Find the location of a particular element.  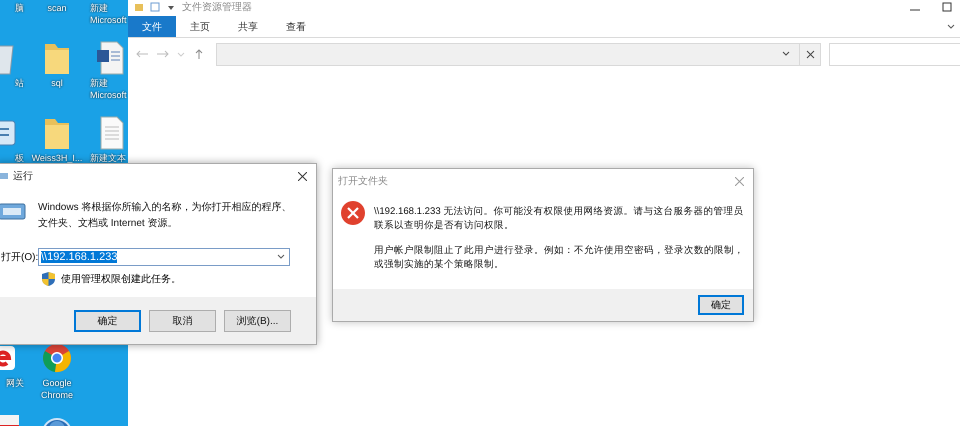

dialog-title: 打开文件夹 is located at coordinates (363, 181).